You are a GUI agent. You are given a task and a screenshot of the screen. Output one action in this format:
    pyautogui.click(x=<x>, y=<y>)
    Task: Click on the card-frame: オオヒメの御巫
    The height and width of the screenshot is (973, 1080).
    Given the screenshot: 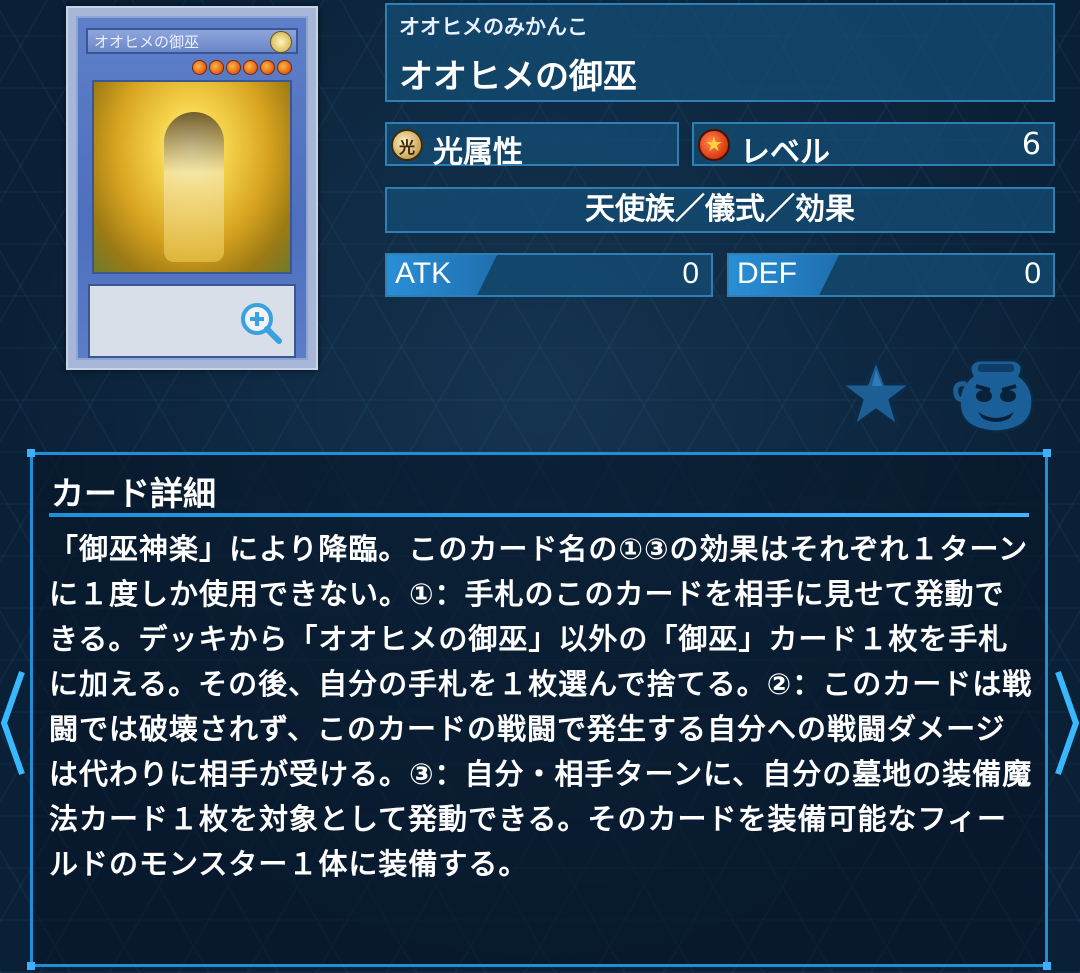 What is the action you would take?
    pyautogui.click(x=192, y=188)
    